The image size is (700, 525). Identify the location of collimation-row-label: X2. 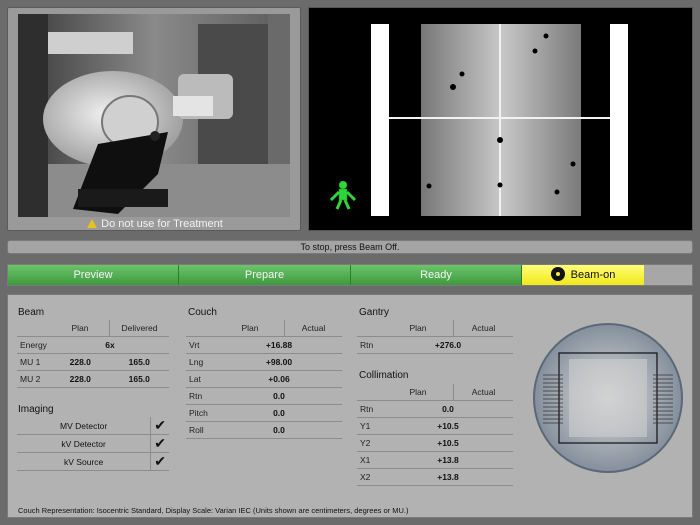
(370, 477).